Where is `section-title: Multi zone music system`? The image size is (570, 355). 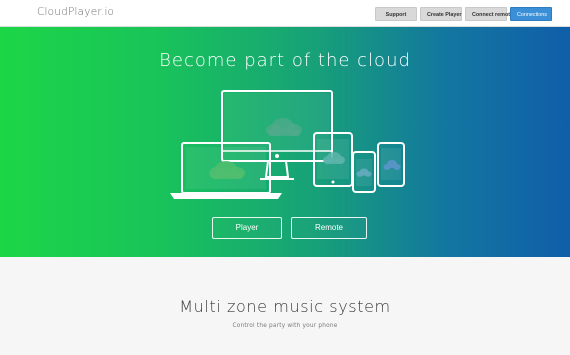 section-title: Multi zone music system is located at coordinates (285, 306).